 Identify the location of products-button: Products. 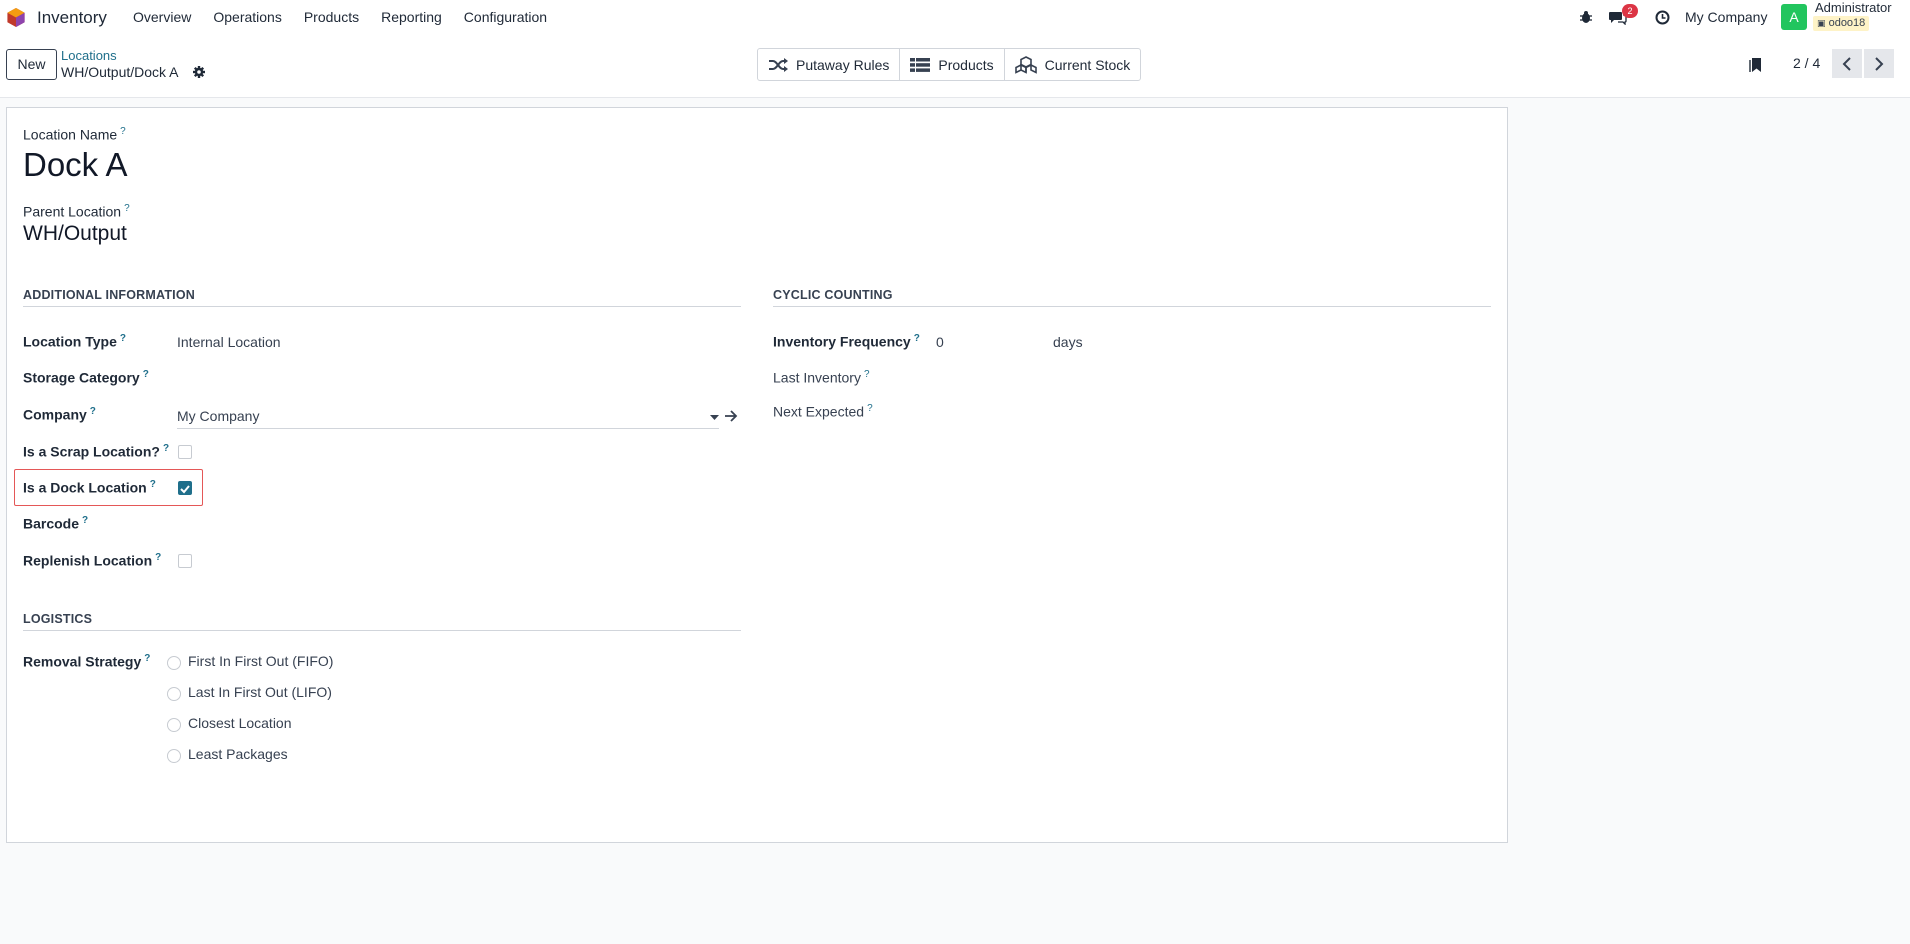
(952, 64).